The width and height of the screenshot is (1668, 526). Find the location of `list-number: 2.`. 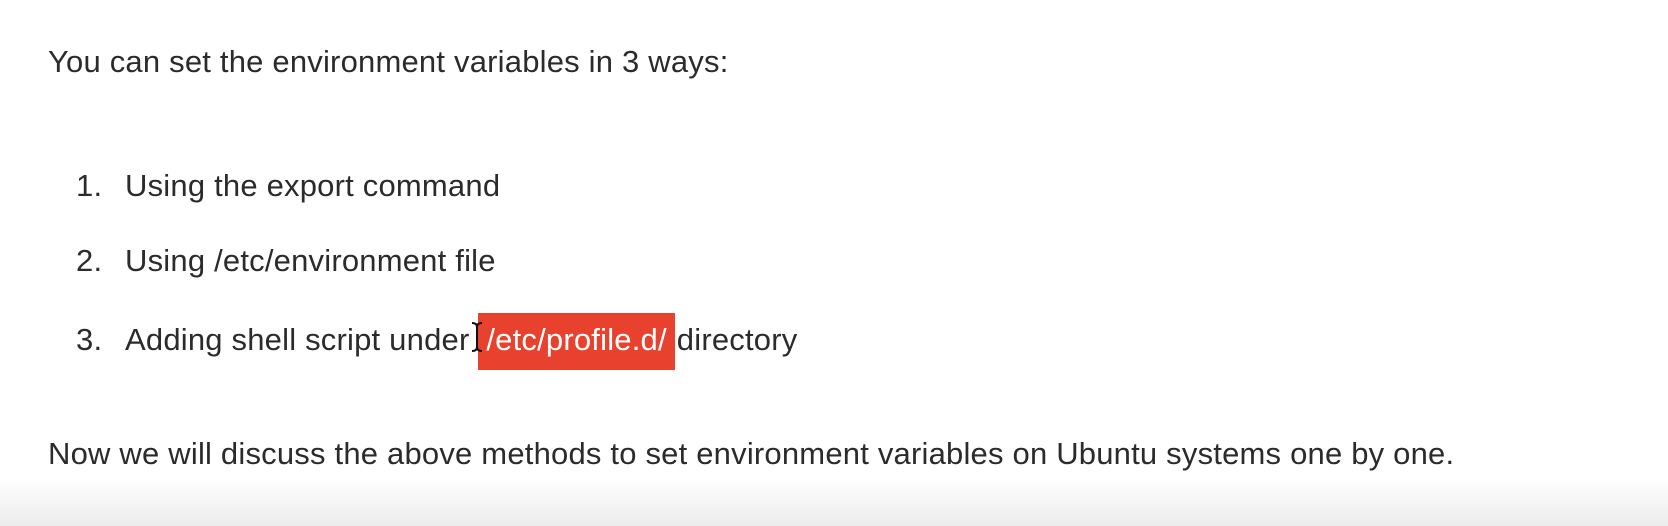

list-number: 2. is located at coordinates (89, 260).